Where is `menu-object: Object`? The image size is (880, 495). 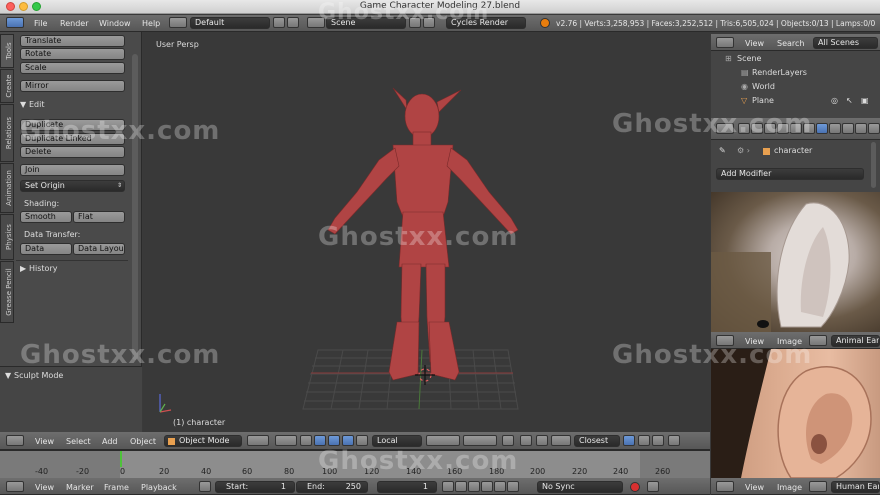 menu-object: Object is located at coordinates (143, 441).